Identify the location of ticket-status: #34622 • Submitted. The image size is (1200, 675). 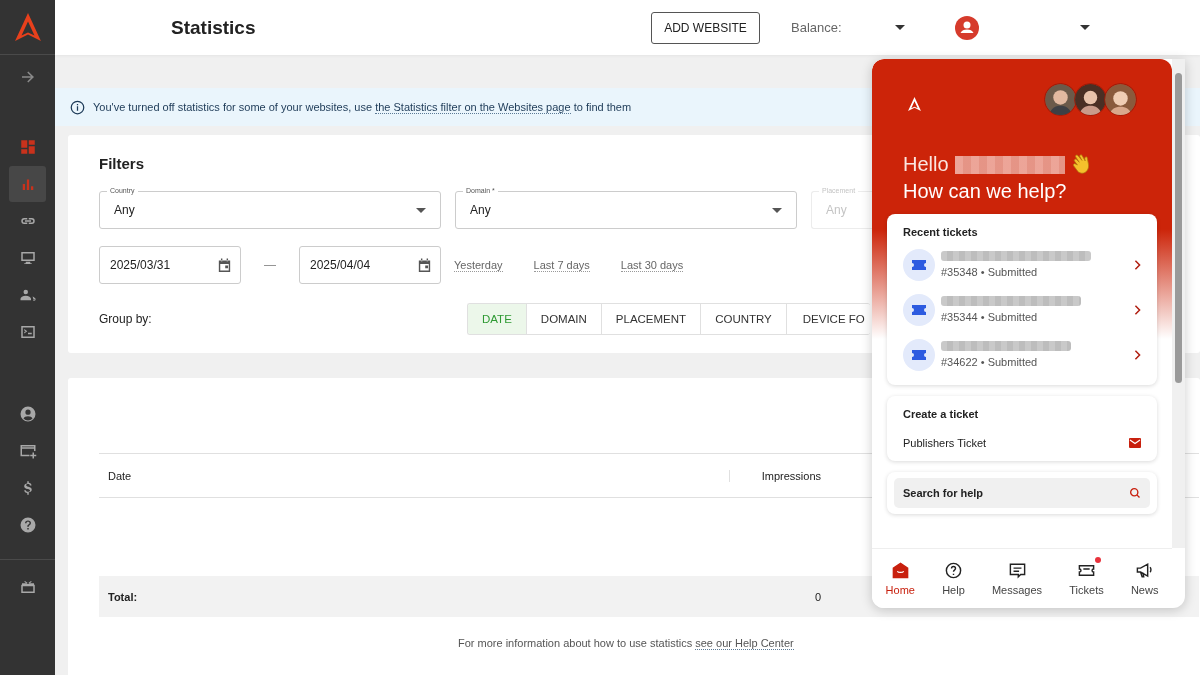
(990, 362).